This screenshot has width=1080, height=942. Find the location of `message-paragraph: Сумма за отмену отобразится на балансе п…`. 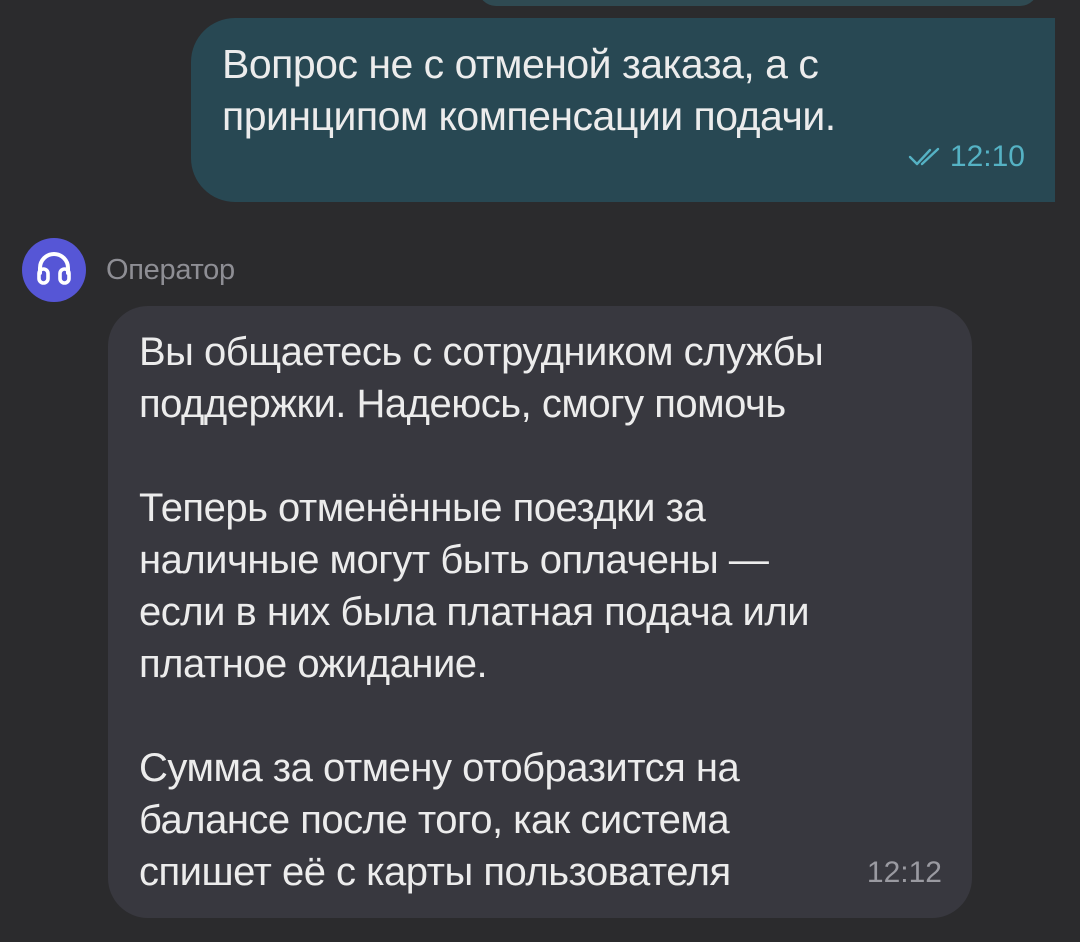

message-paragraph: Сумма за отмену отобразится на балансе п… is located at coordinates (439, 820).